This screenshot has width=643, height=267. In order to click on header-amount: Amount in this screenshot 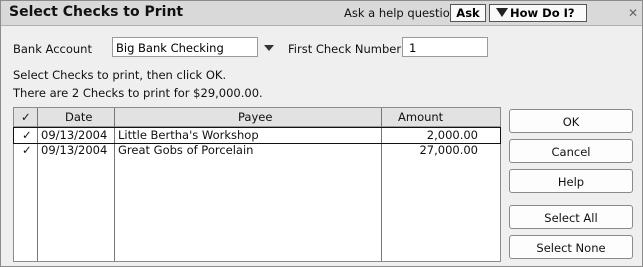, I will do `click(420, 117)`.